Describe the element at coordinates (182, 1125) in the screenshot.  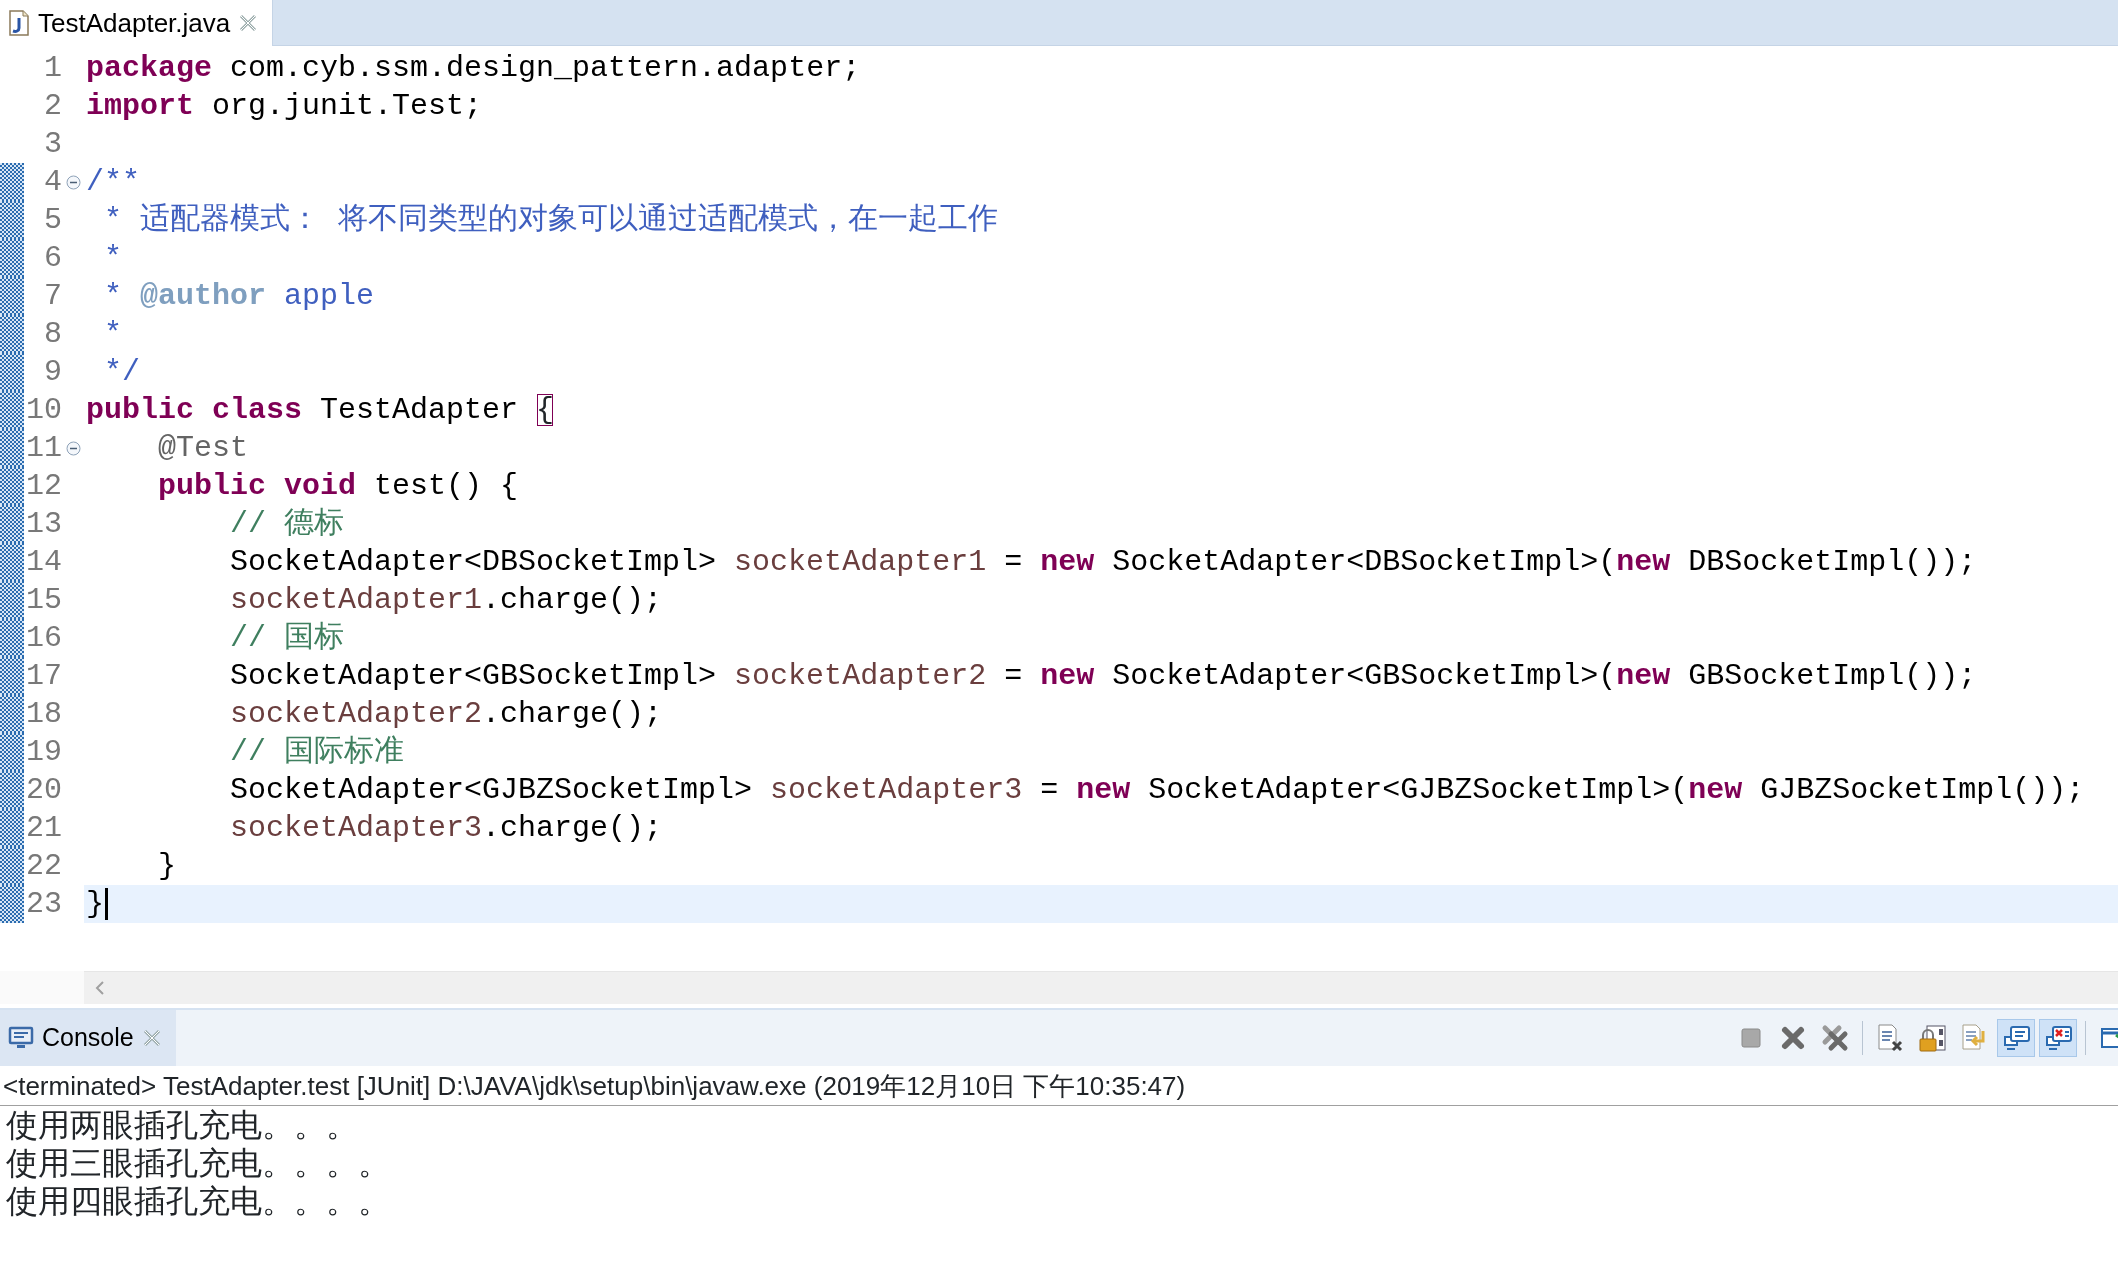
I see `console-output-line: 使用两眼插孔充电。。。` at that location.